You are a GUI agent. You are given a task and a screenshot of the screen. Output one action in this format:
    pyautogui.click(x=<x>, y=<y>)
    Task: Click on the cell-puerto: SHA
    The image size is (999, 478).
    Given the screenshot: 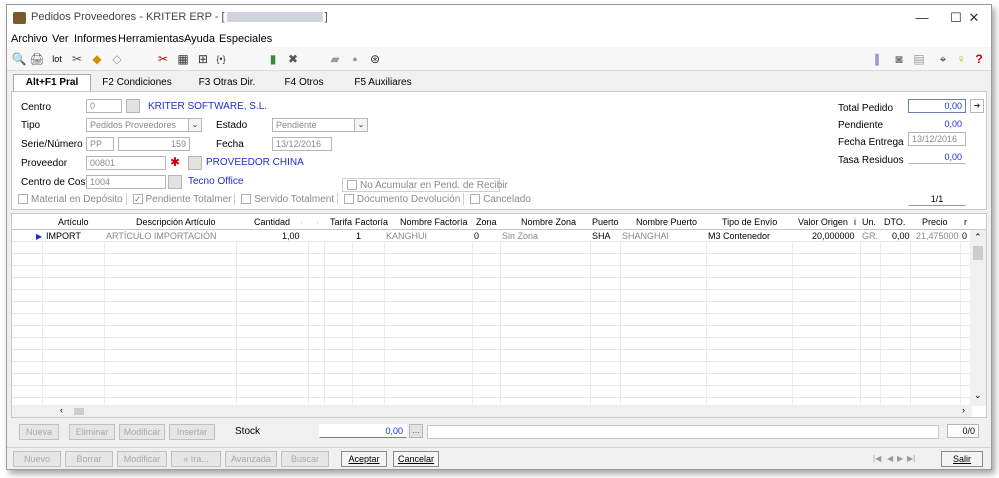 What is the action you would take?
    pyautogui.click(x=601, y=236)
    